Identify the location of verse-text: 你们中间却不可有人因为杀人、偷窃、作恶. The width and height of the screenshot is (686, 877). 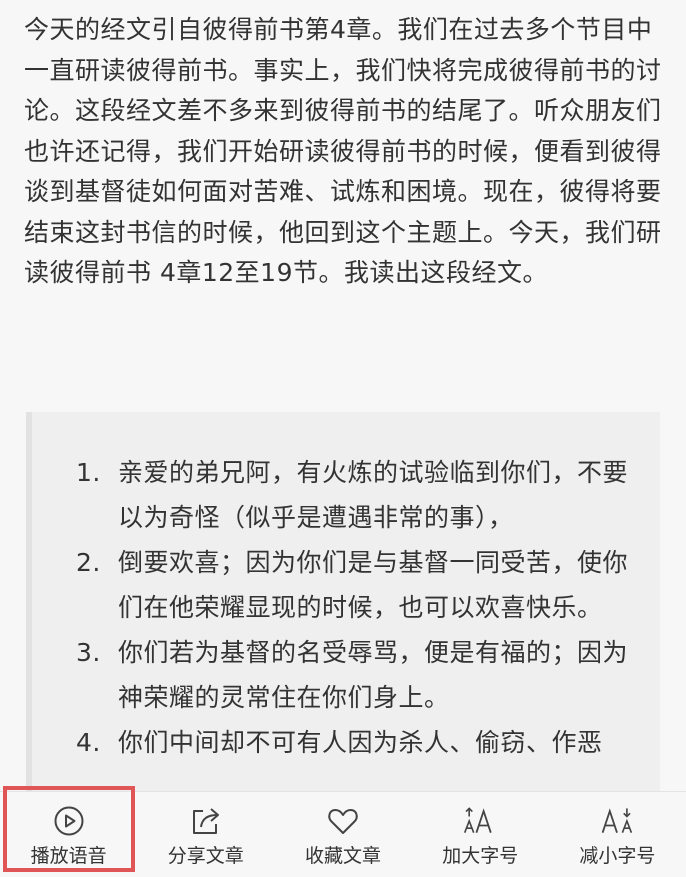
(360, 742).